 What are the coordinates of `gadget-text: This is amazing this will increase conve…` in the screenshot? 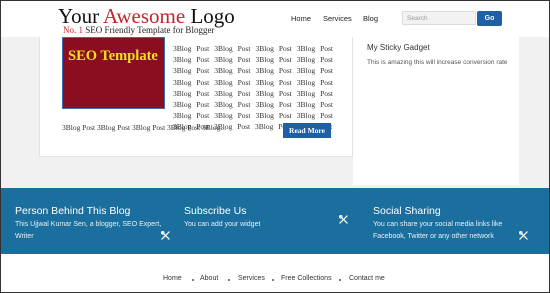 It's located at (437, 62).